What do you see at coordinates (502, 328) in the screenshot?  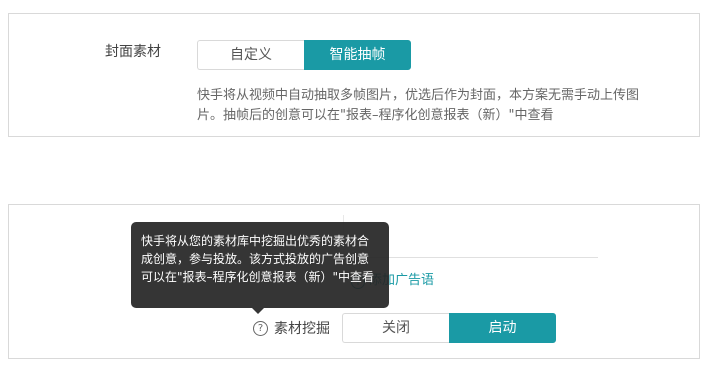 I see `mining-on-button: 启动` at bounding box center [502, 328].